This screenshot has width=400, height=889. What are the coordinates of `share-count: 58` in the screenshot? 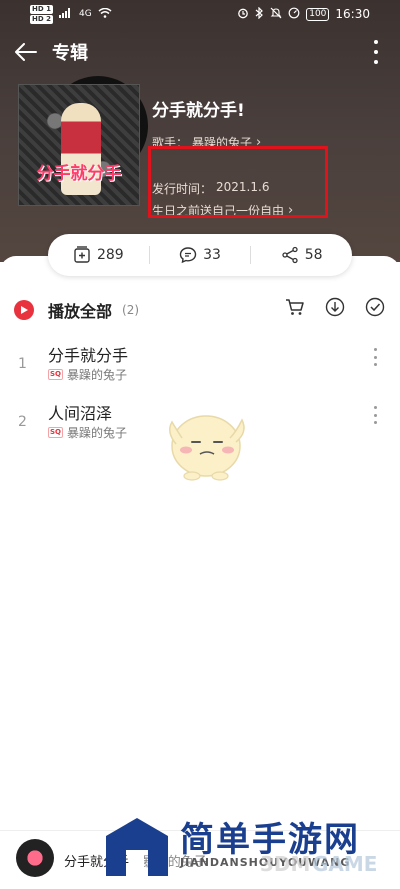 It's located at (313, 255).